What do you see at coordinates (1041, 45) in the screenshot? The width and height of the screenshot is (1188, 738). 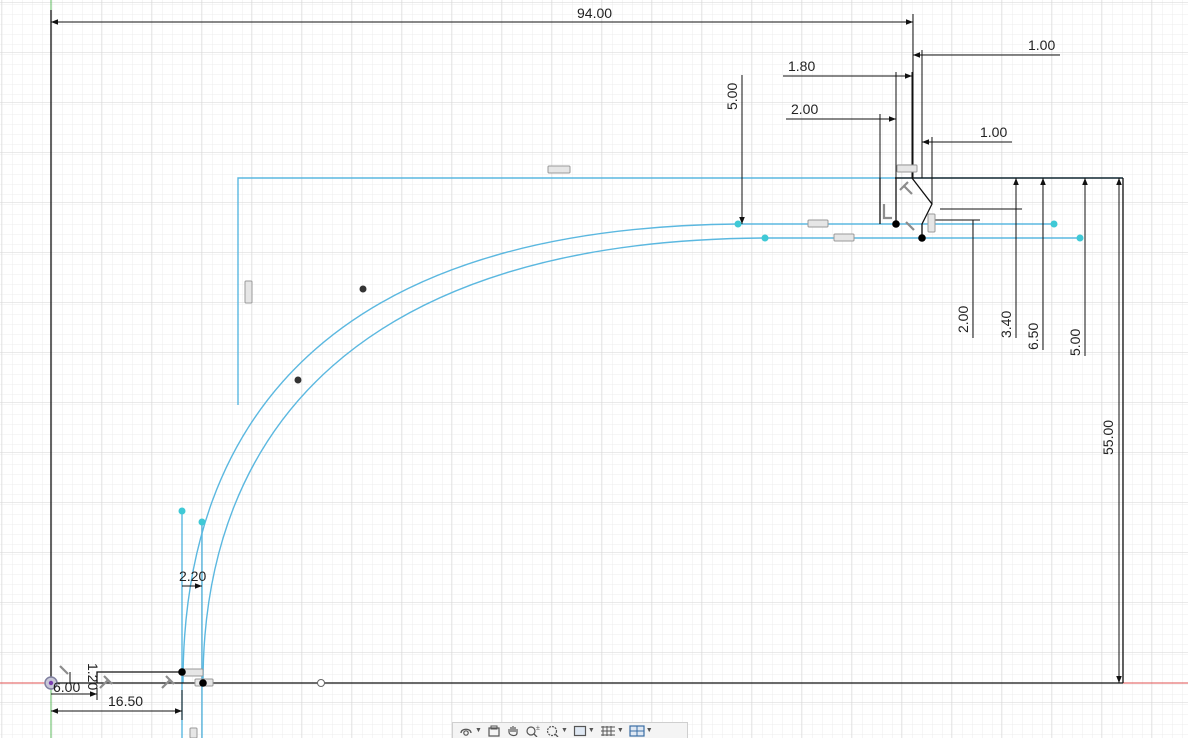 I see `dim-top-100: 1.00` at bounding box center [1041, 45].